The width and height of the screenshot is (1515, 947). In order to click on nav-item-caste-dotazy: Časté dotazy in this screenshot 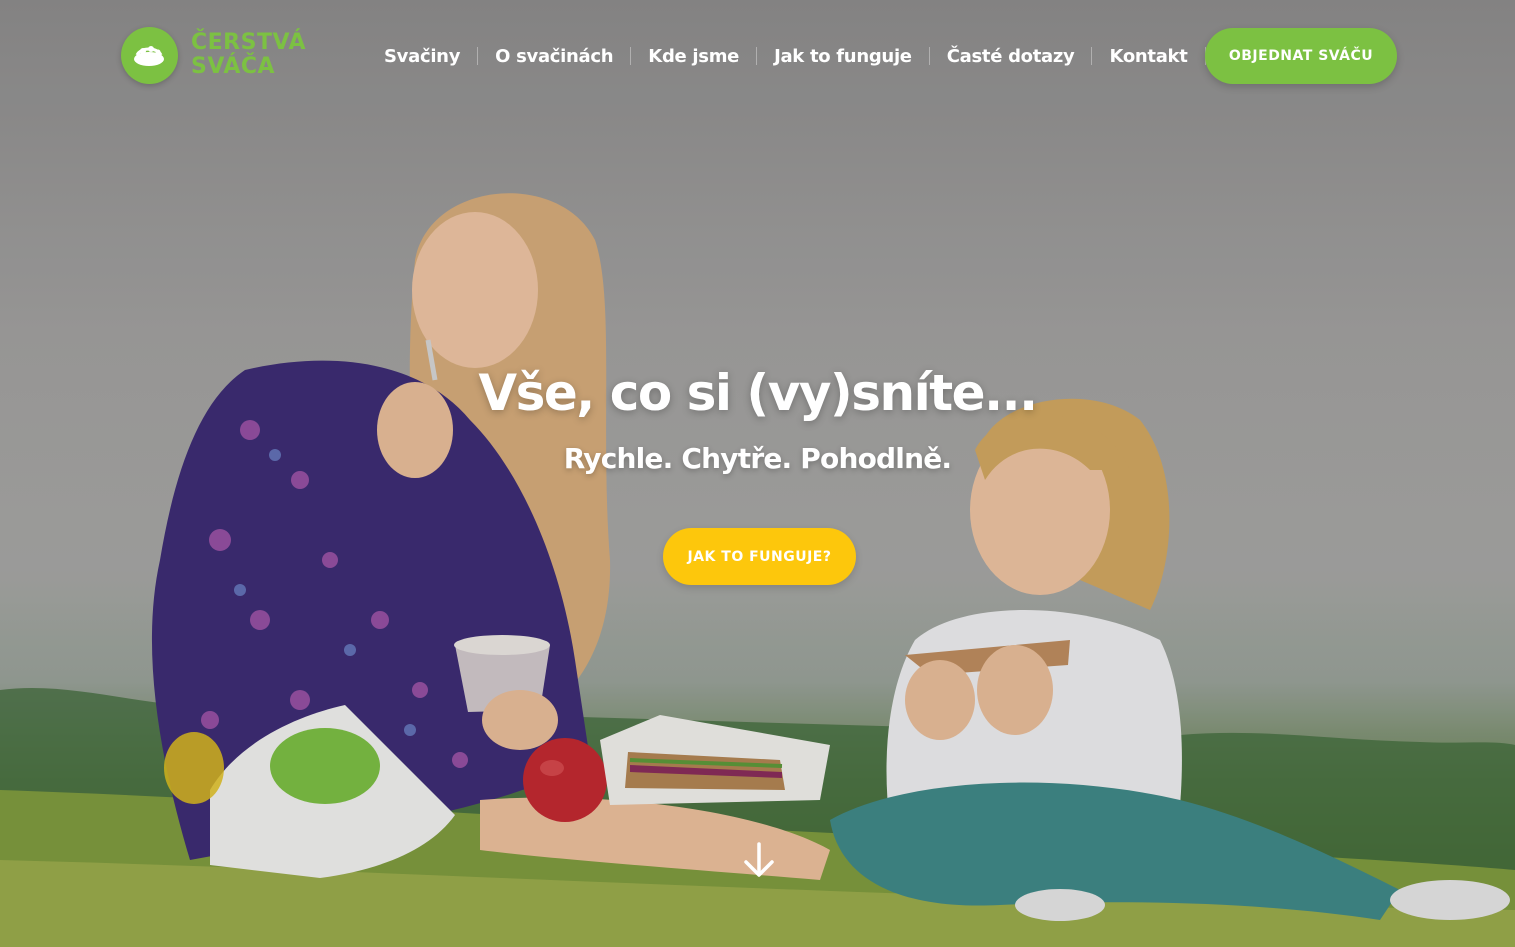, I will do `click(1011, 56)`.